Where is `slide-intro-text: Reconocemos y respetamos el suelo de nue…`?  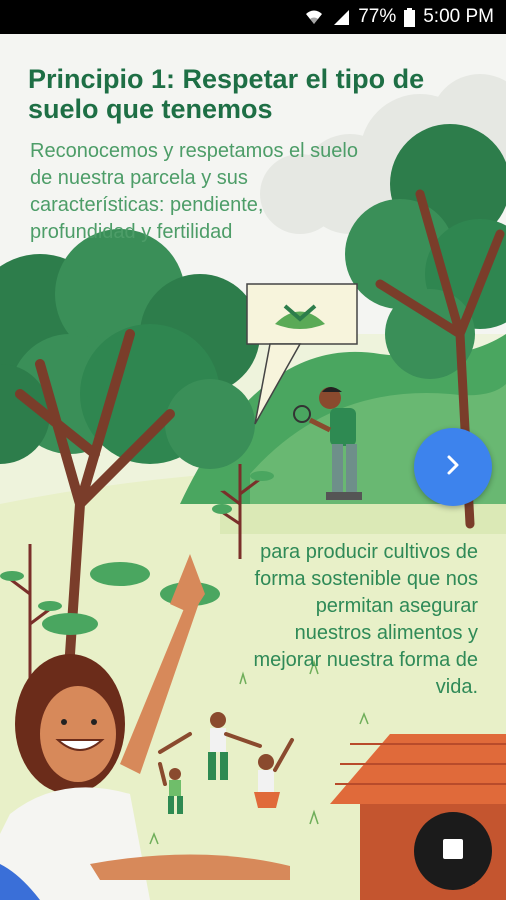
slide-intro-text: Reconocemos y respetamos el suelo de nue… is located at coordinates (194, 191).